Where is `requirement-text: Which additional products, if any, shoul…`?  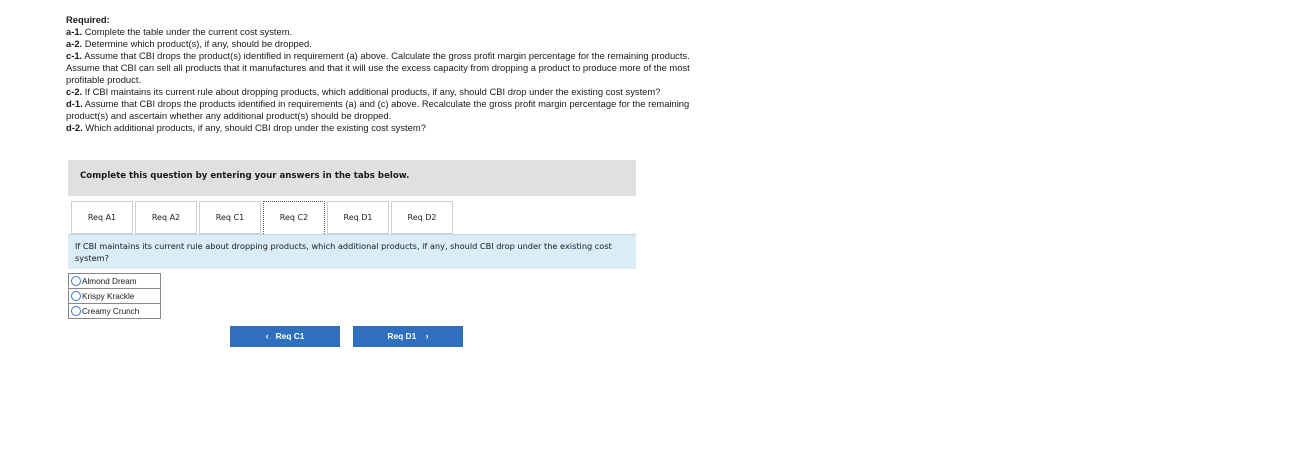
requirement-text: Which additional products, if any, shoul… is located at coordinates (254, 127).